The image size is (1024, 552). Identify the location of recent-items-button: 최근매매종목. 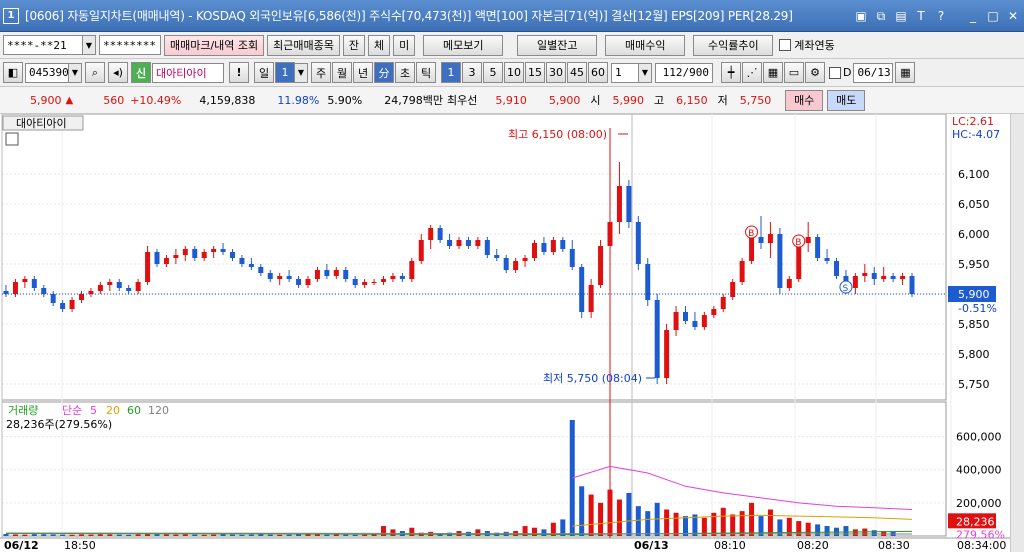
(303, 45).